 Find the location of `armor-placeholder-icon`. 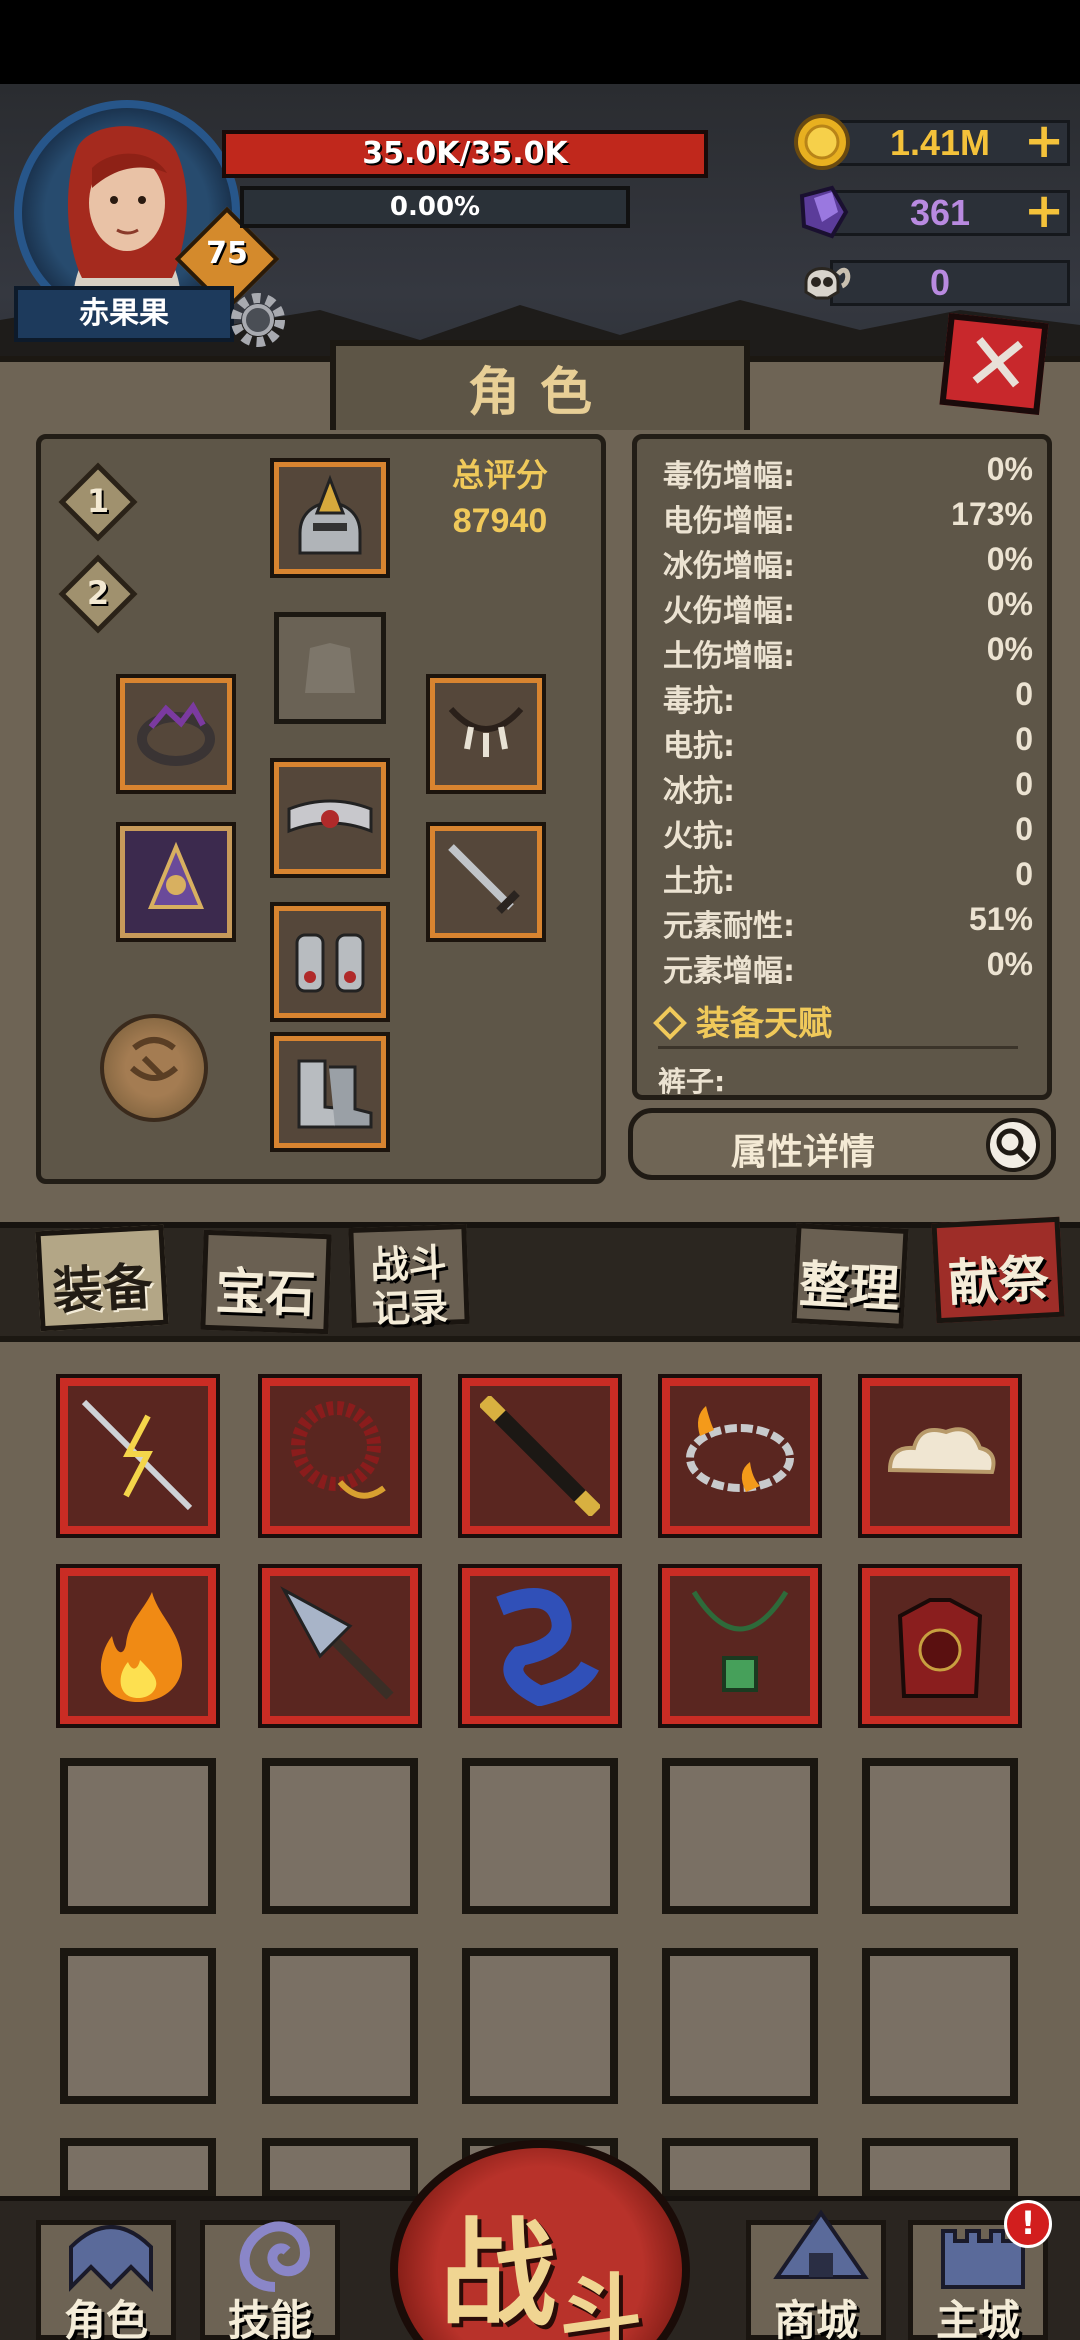

armor-placeholder-icon is located at coordinates (330, 668).